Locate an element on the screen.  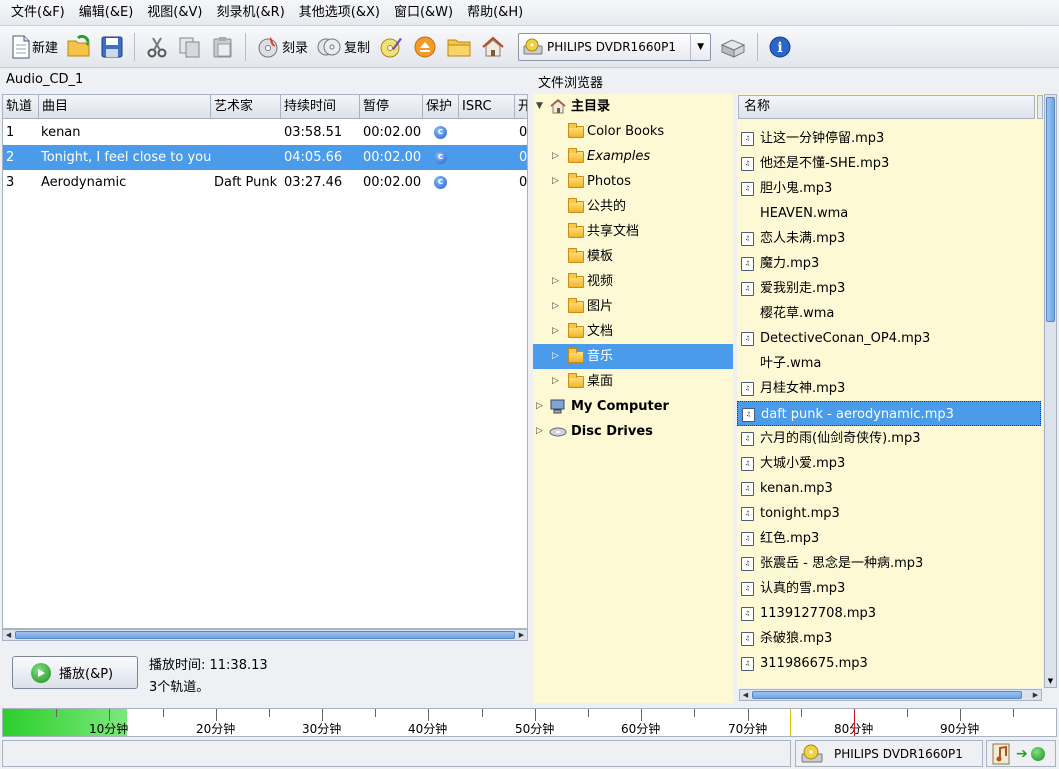
column-header: 保护 is located at coordinates (441, 107).